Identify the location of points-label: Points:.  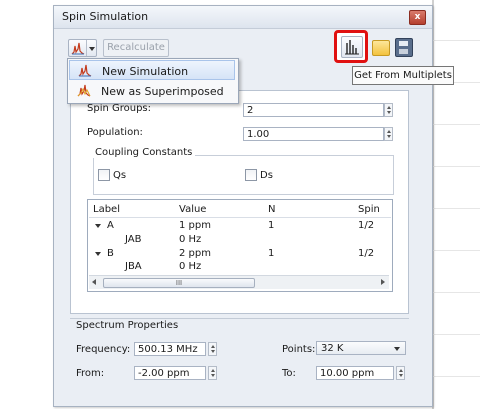
(299, 349).